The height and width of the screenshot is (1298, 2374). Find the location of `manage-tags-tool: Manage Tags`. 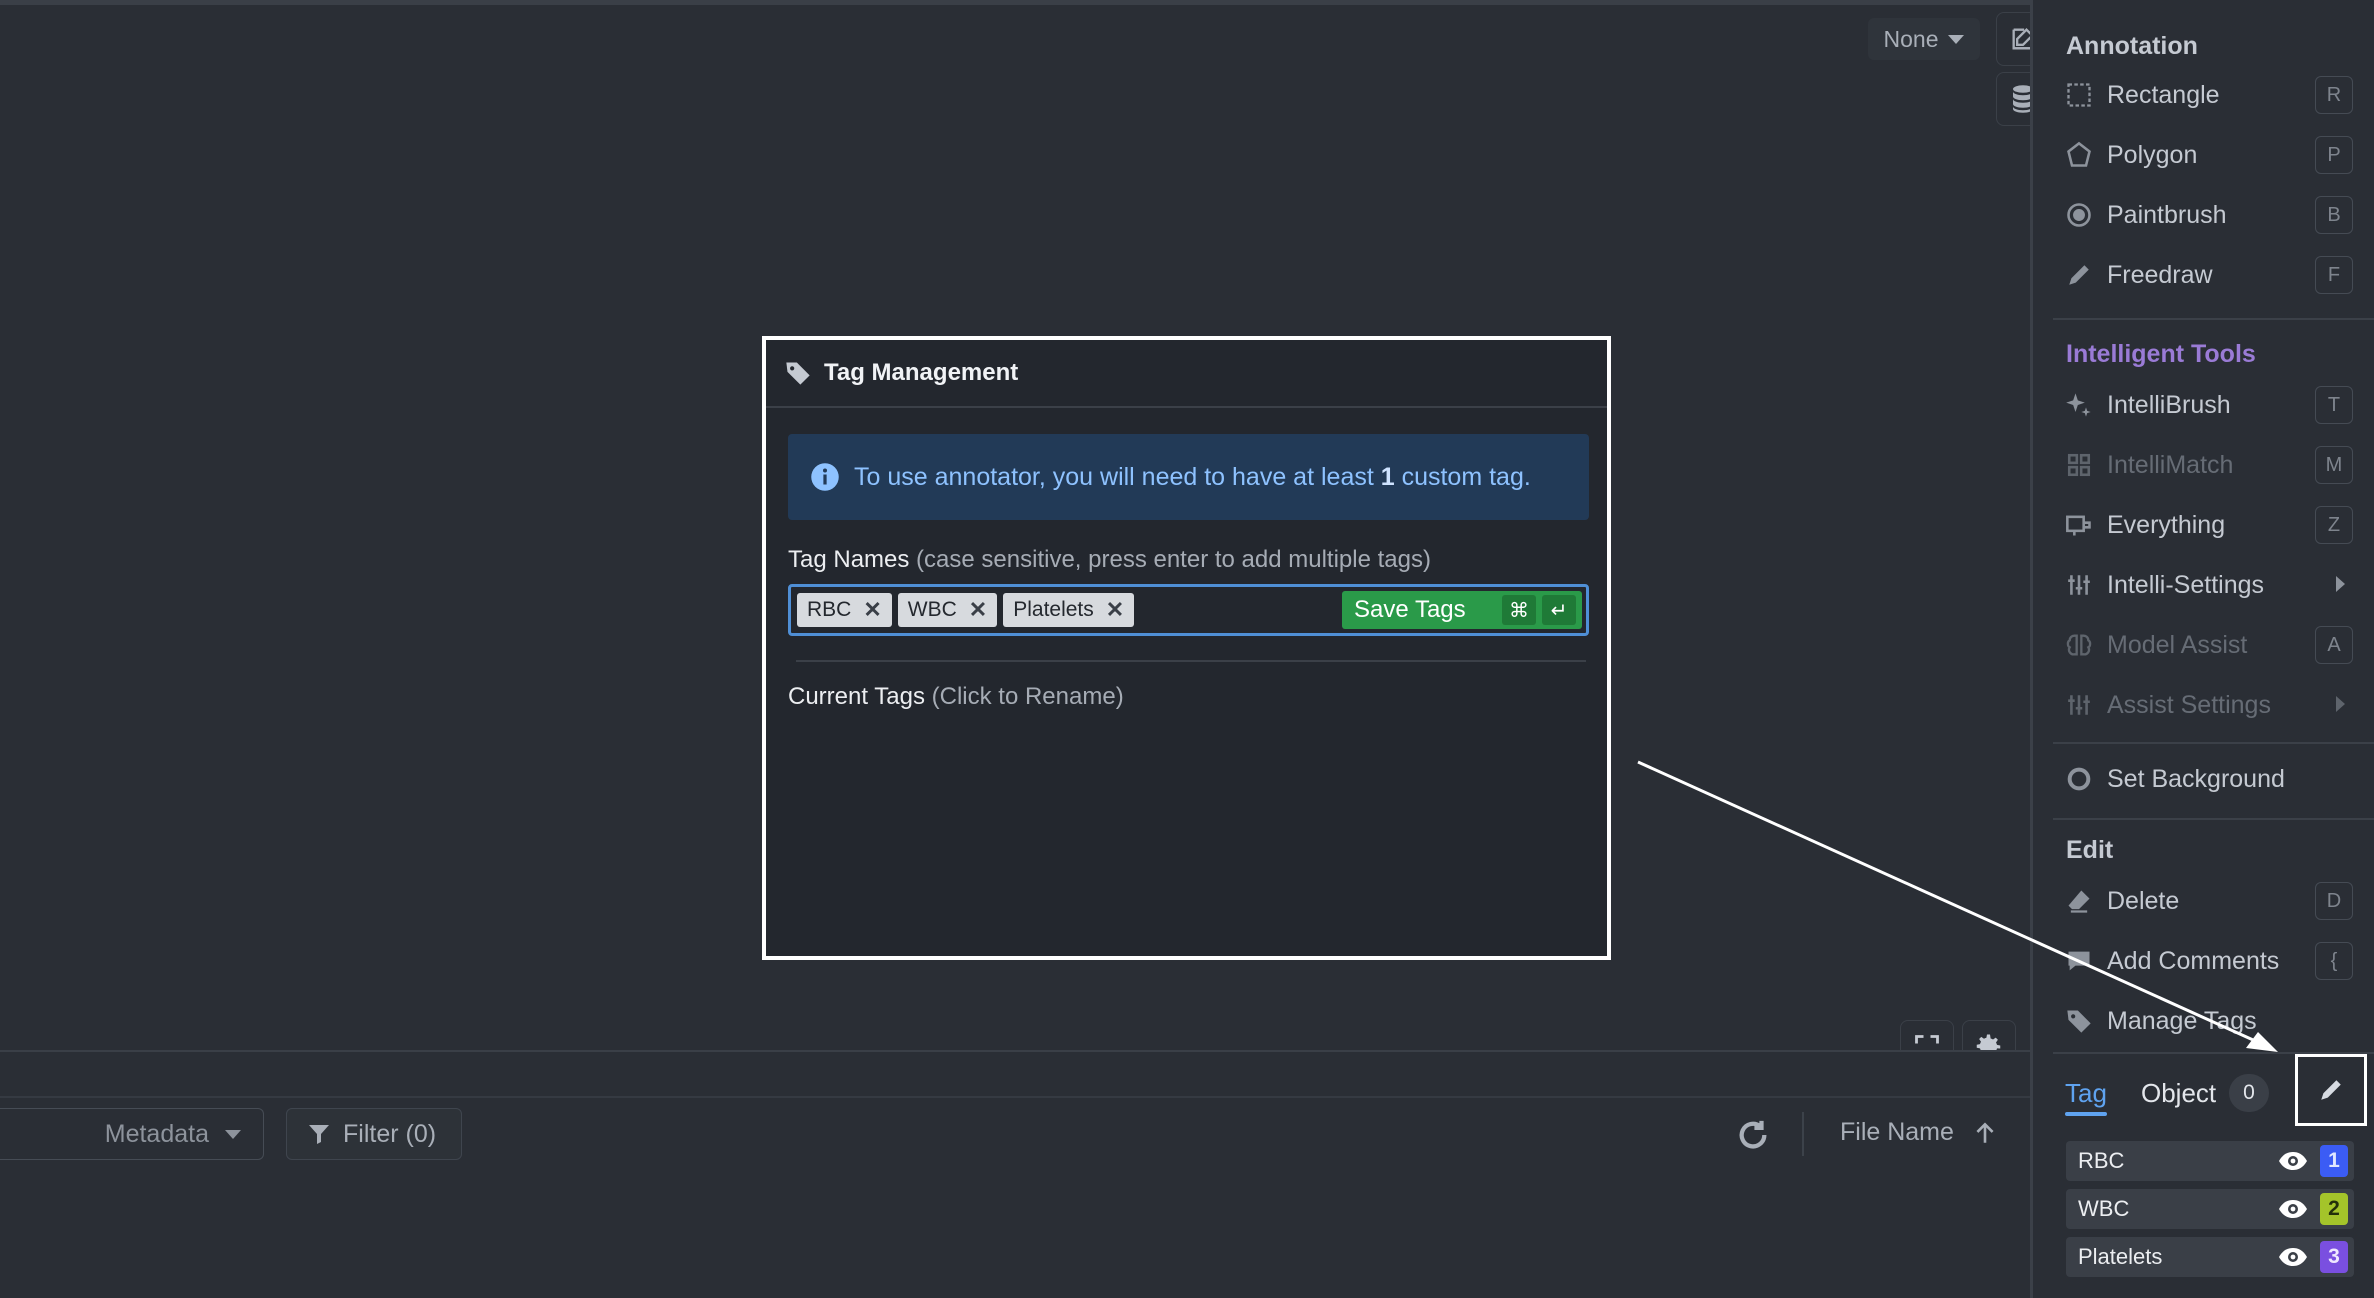

manage-tags-tool: Manage Tags is located at coordinates (2208, 1021).